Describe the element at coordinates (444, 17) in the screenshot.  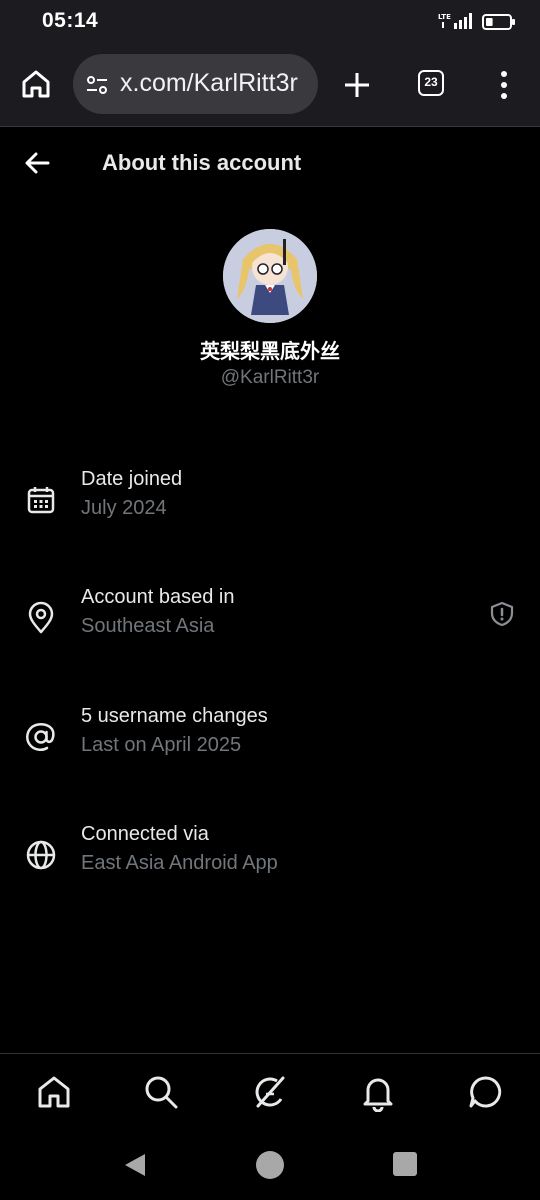
I see `network-label: LTE` at that location.